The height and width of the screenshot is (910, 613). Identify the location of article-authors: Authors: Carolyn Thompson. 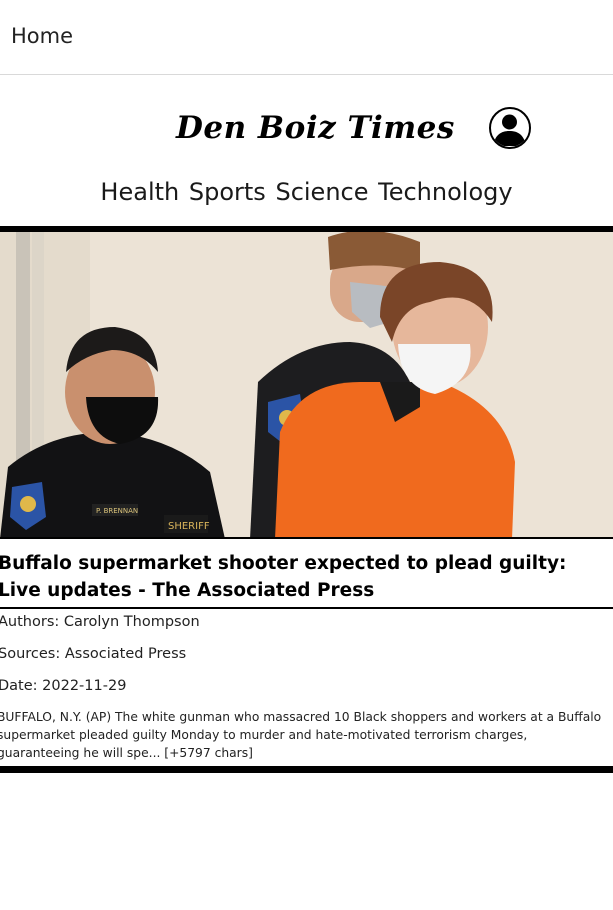
(100, 622).